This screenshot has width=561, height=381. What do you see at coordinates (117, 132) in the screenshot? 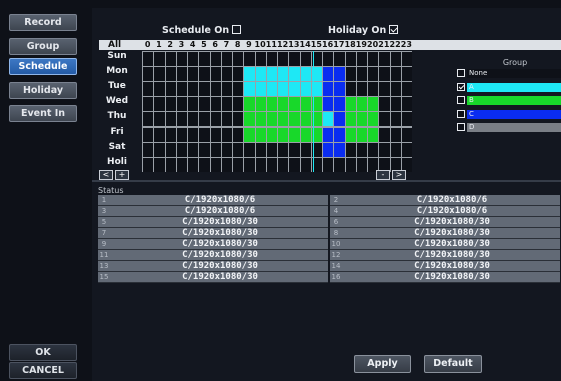
I see `day-label: Fri` at bounding box center [117, 132].